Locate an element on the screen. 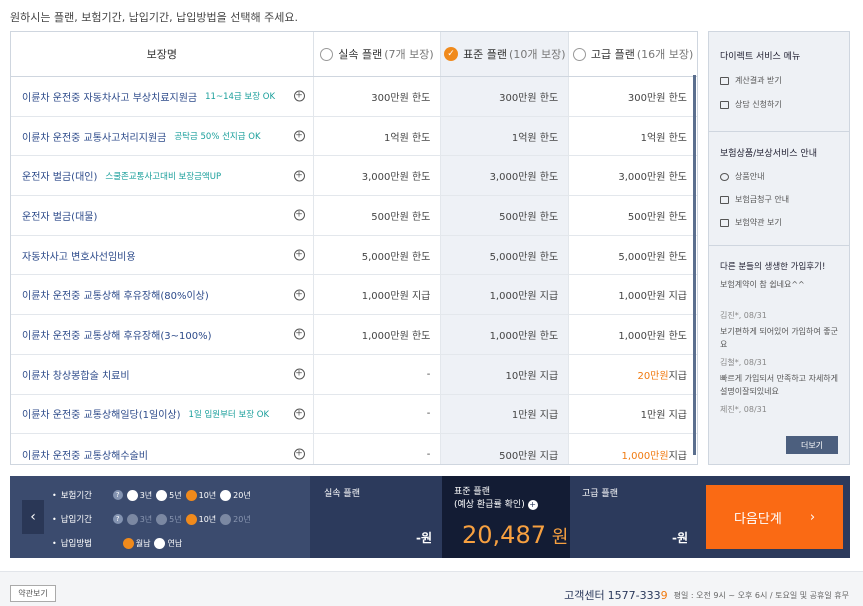 The height and width of the screenshot is (606, 863). review-author: 김진*, 08/31 is located at coordinates (743, 315).